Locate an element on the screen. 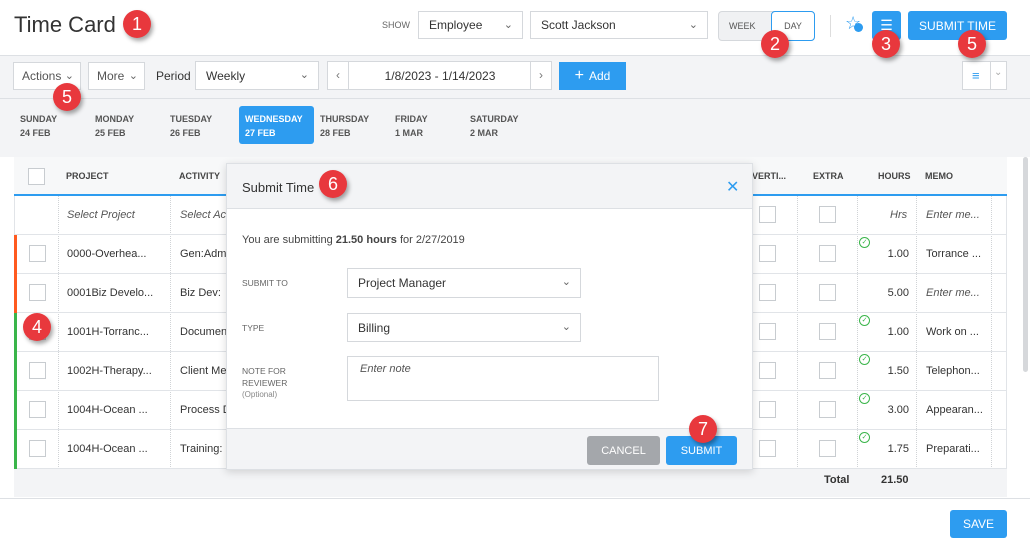  date-range: 1/8/2023 - 1/14/2023 is located at coordinates (440, 76).